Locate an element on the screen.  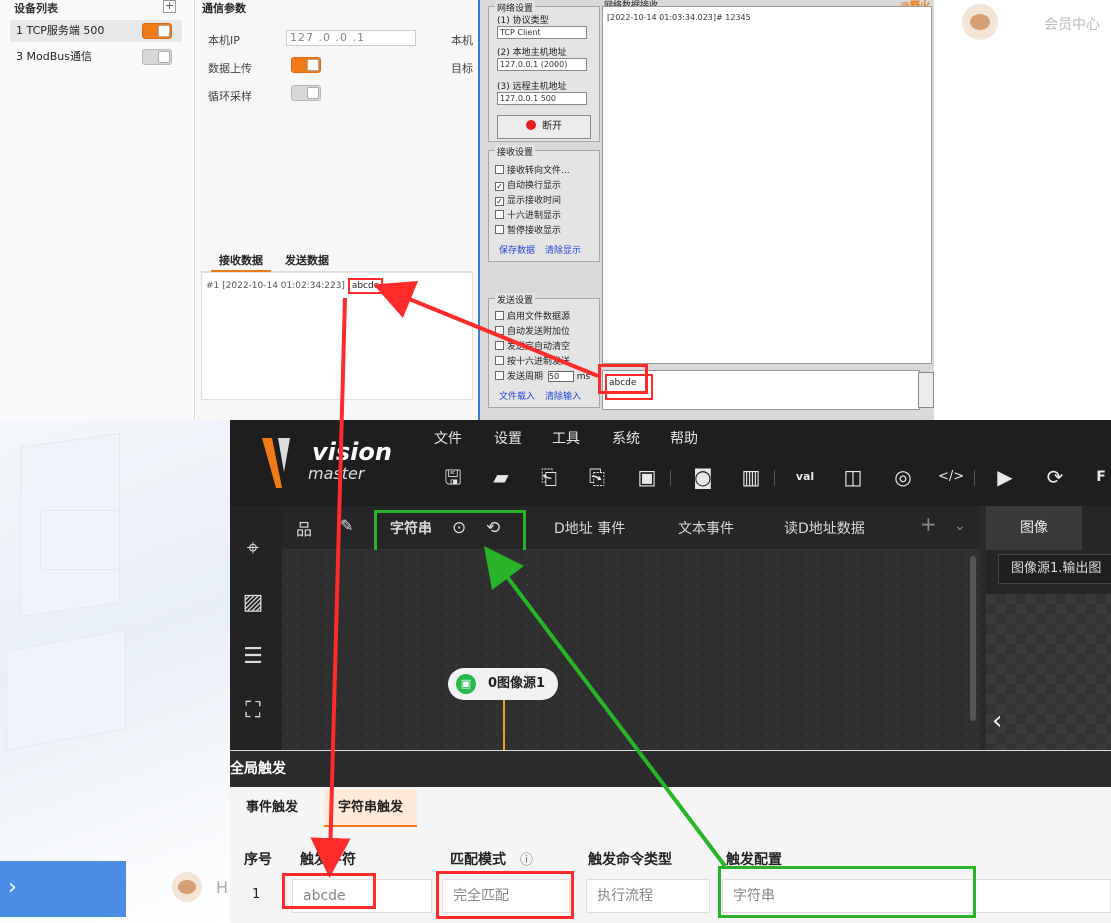
member-center-link: 会员中心 is located at coordinates (1072, 24).